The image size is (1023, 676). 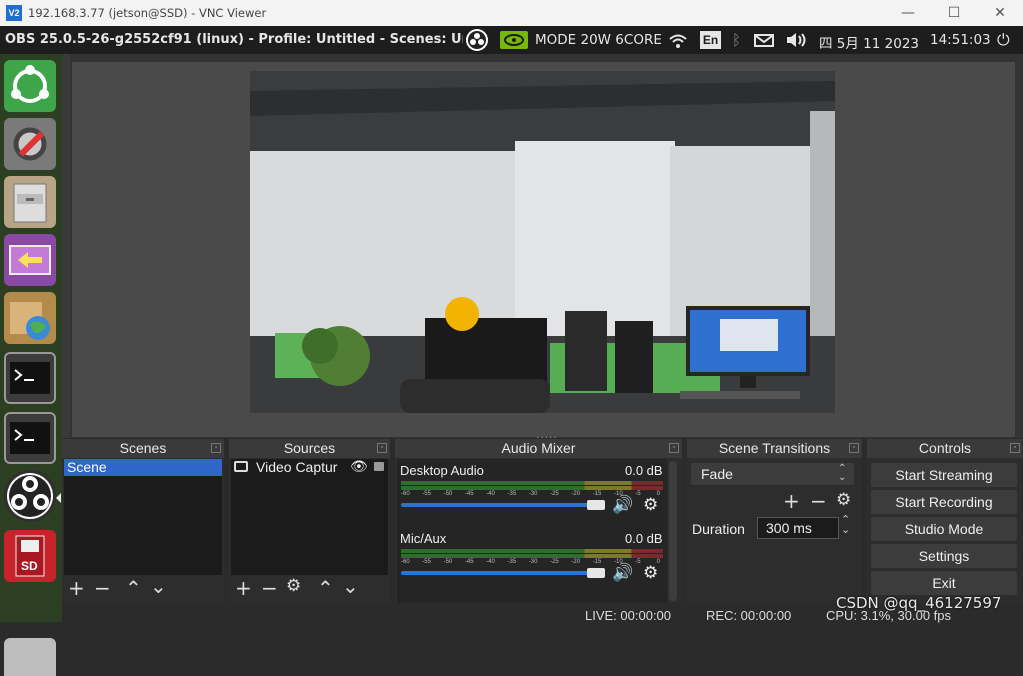 What do you see at coordinates (944, 529) in the screenshot?
I see `studio-mode-button: Studio Mode` at bounding box center [944, 529].